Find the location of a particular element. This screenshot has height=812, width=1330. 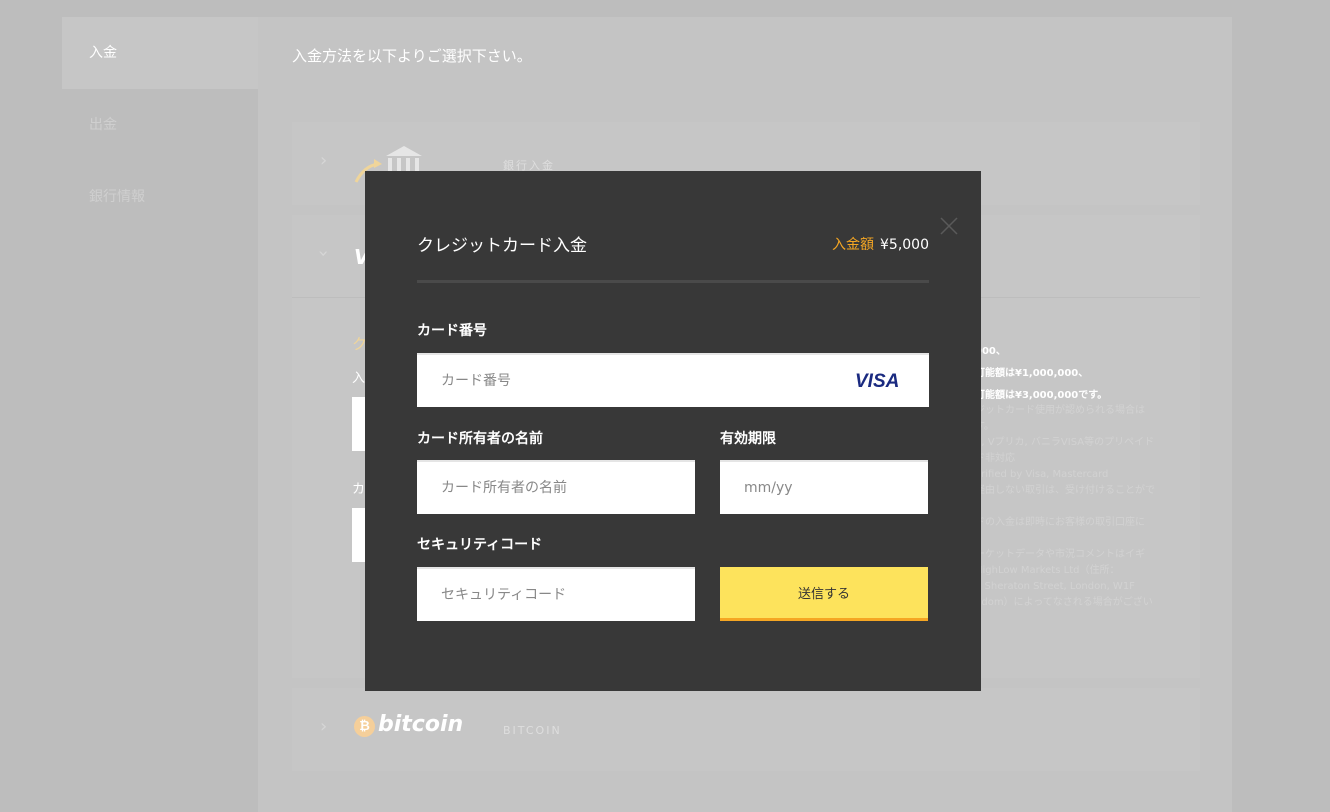

note-line: ド非対応 is located at coordinates (995, 458).